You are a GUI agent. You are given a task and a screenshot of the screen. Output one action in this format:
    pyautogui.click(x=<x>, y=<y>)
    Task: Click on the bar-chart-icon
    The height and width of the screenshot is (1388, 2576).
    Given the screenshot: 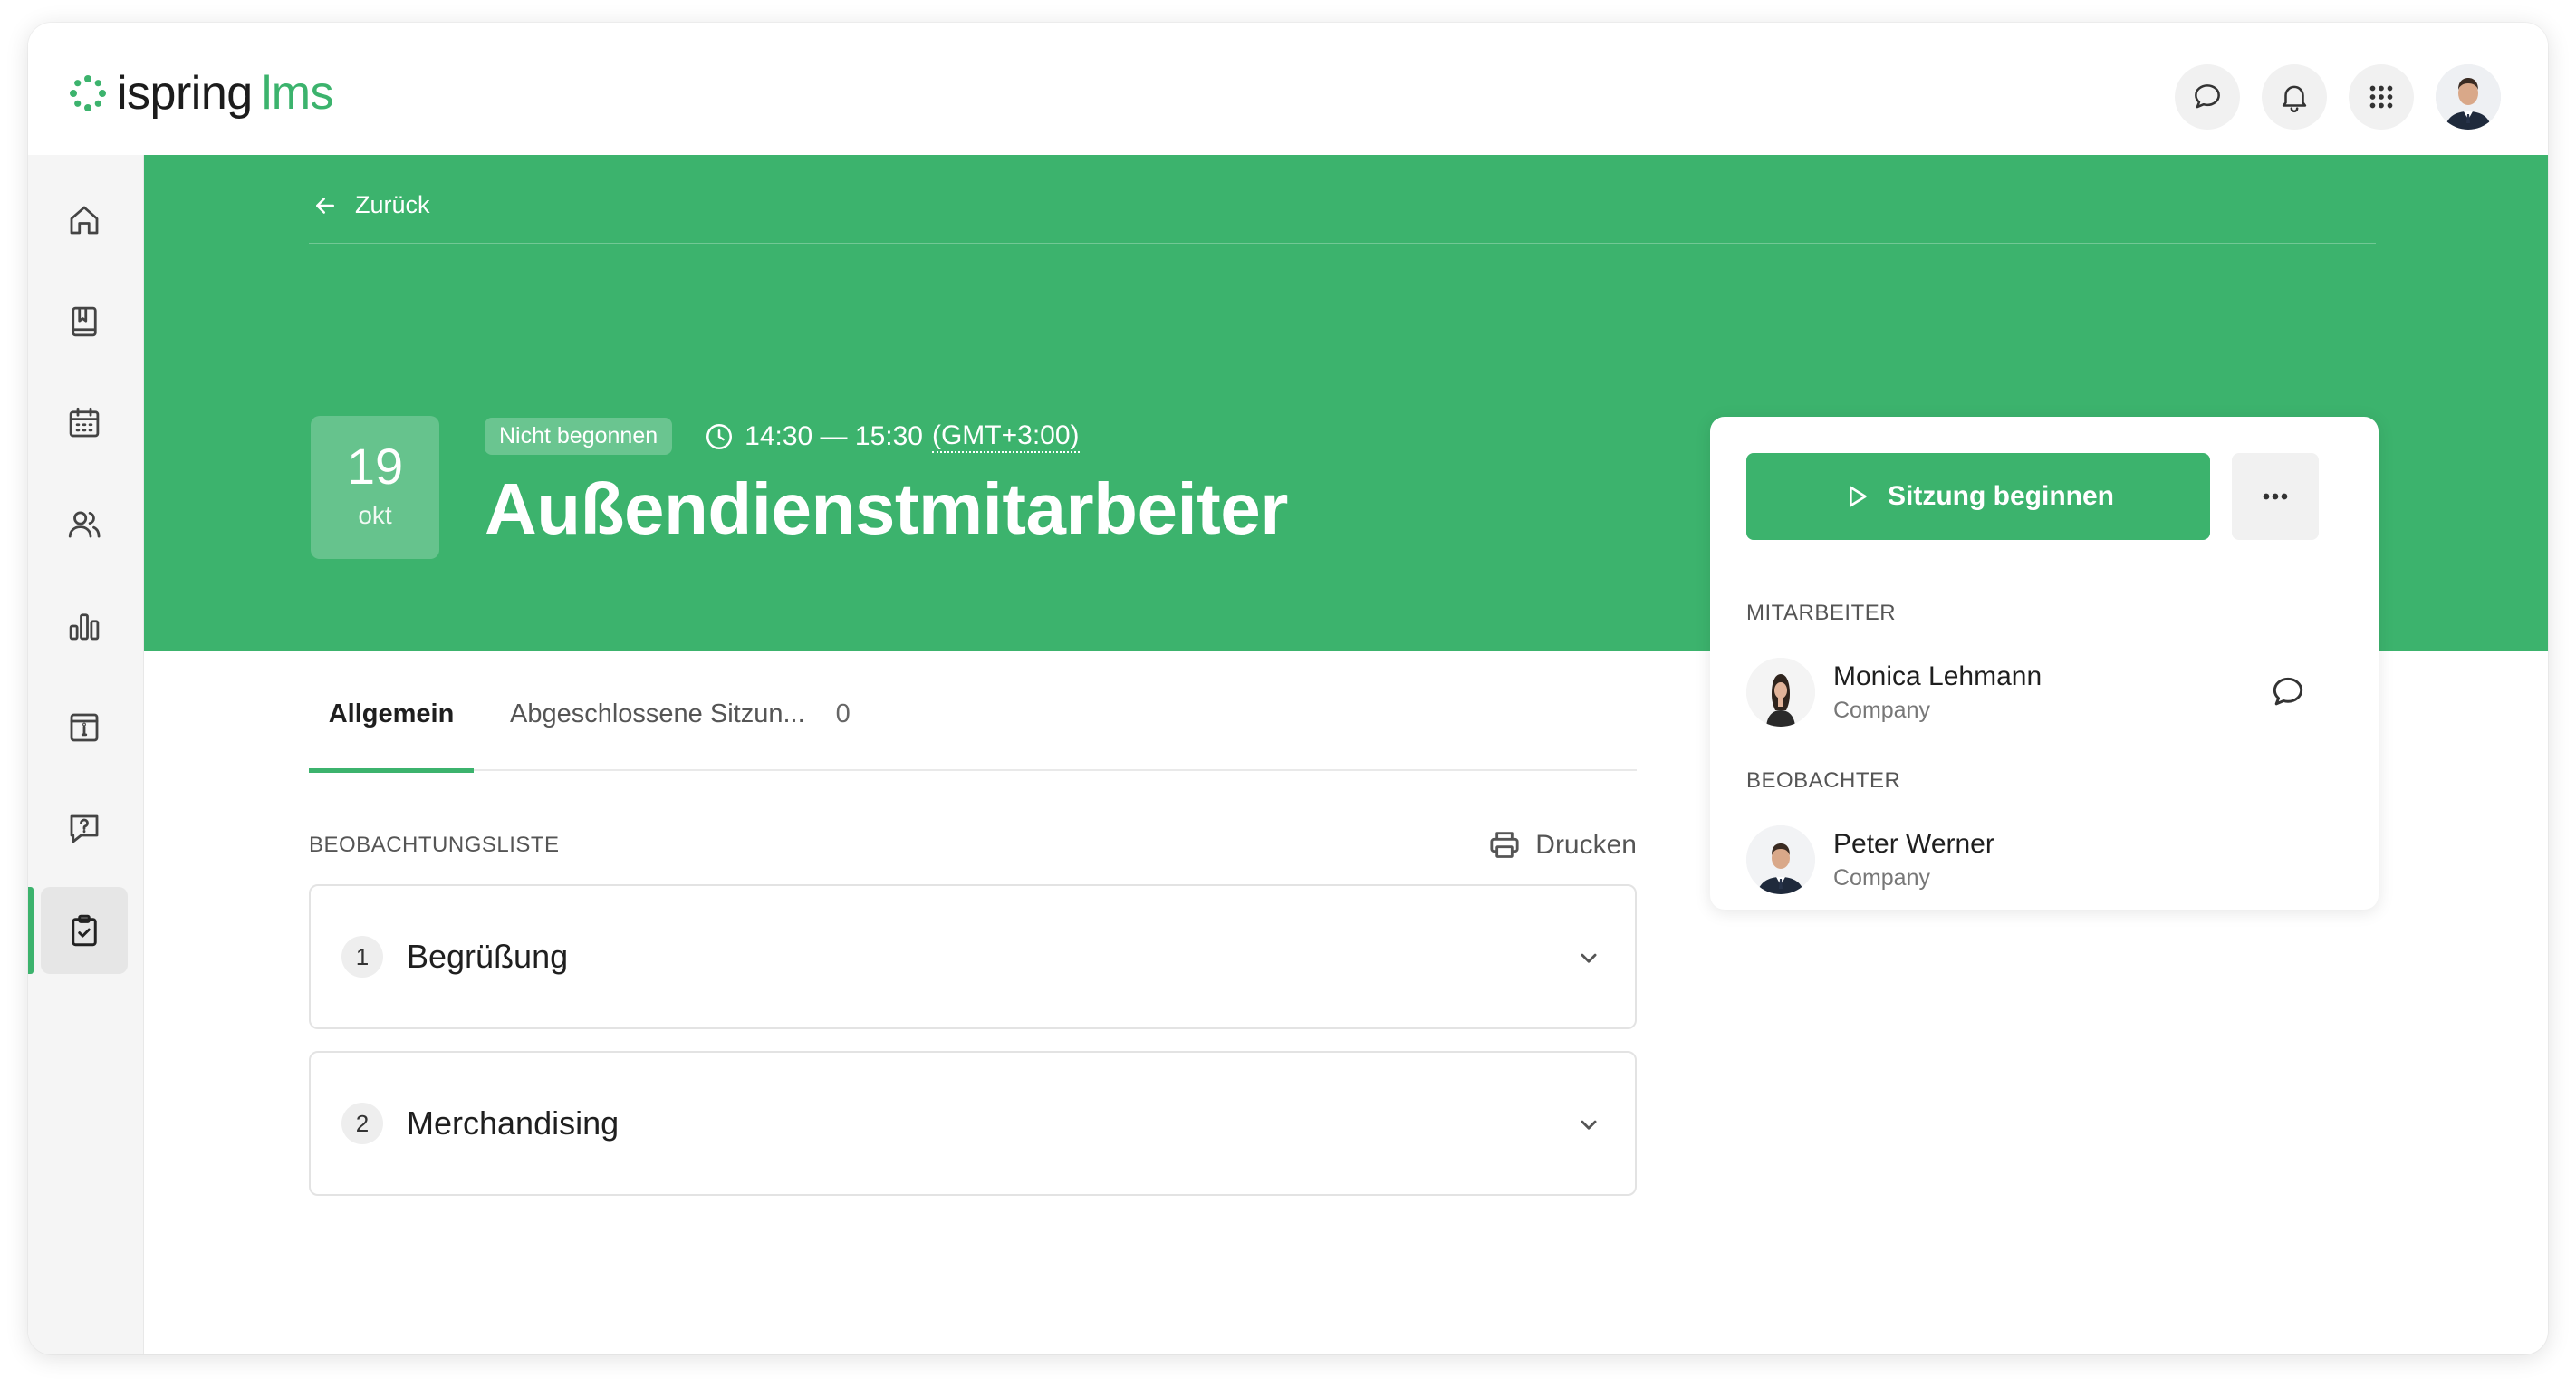 What is the action you would take?
    pyautogui.click(x=84, y=627)
    